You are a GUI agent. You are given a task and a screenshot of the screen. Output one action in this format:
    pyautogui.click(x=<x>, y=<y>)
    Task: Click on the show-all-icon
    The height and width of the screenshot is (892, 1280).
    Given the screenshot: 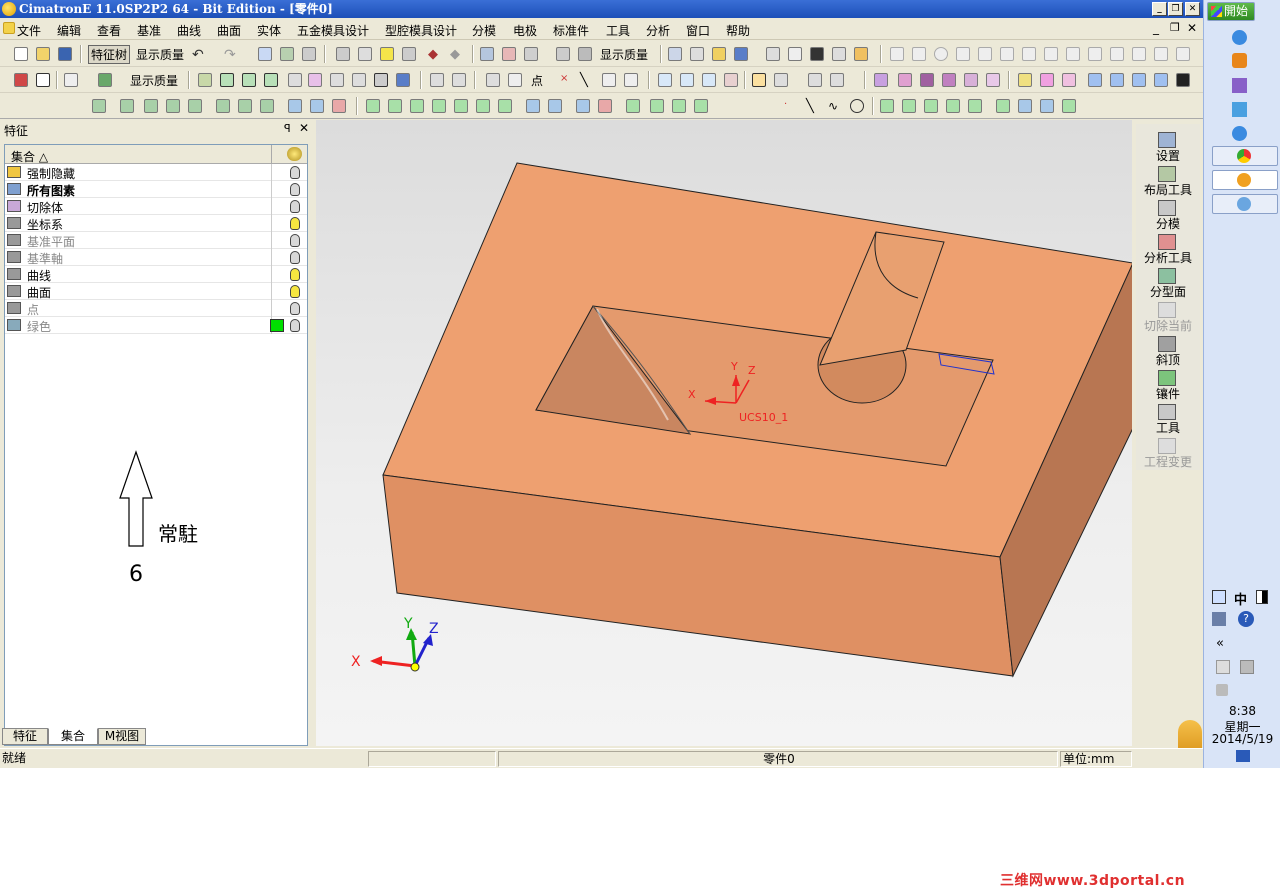 What is the action you would take?
    pyautogui.click(x=287, y=54)
    